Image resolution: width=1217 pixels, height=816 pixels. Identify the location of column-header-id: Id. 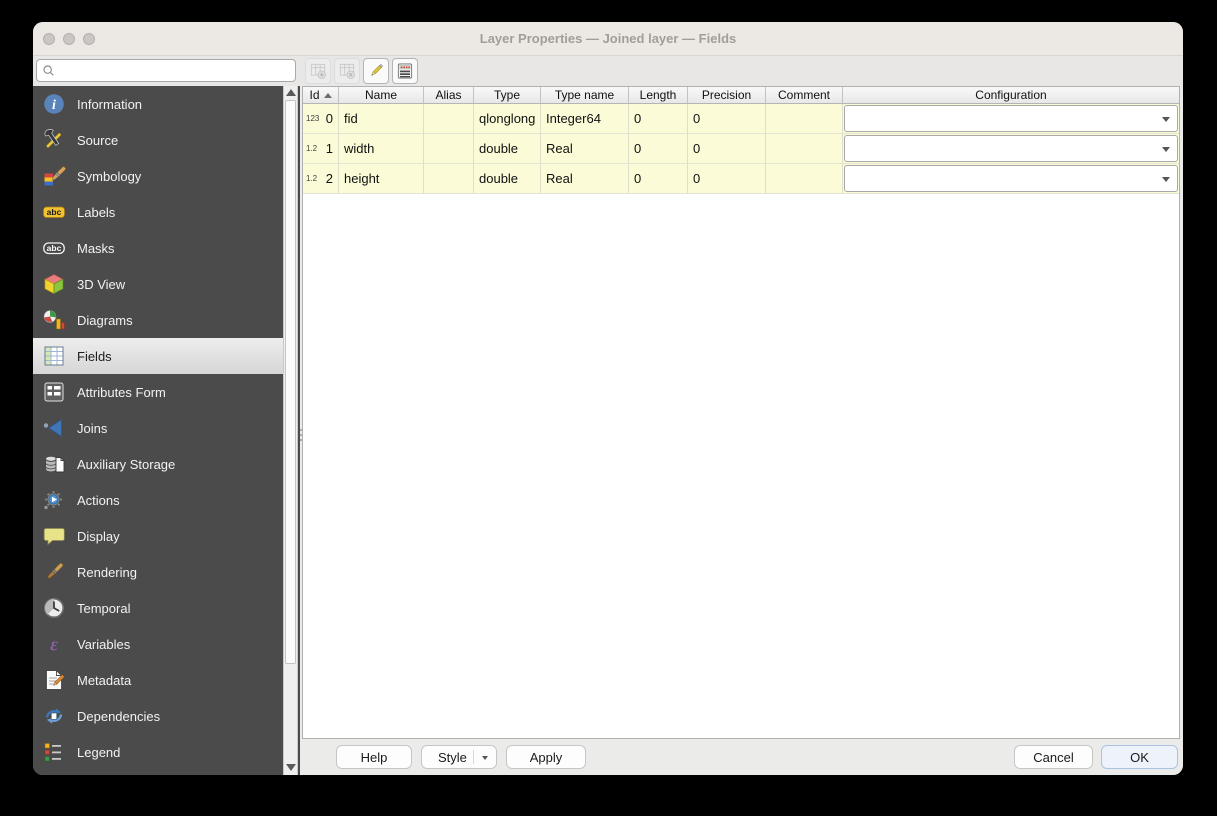
(321, 95).